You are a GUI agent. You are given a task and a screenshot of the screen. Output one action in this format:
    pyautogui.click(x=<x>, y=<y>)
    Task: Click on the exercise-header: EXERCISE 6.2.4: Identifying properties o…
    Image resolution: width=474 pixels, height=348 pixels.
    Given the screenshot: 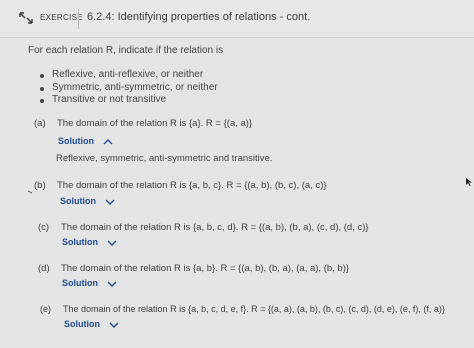 What is the action you would take?
    pyautogui.click(x=237, y=19)
    